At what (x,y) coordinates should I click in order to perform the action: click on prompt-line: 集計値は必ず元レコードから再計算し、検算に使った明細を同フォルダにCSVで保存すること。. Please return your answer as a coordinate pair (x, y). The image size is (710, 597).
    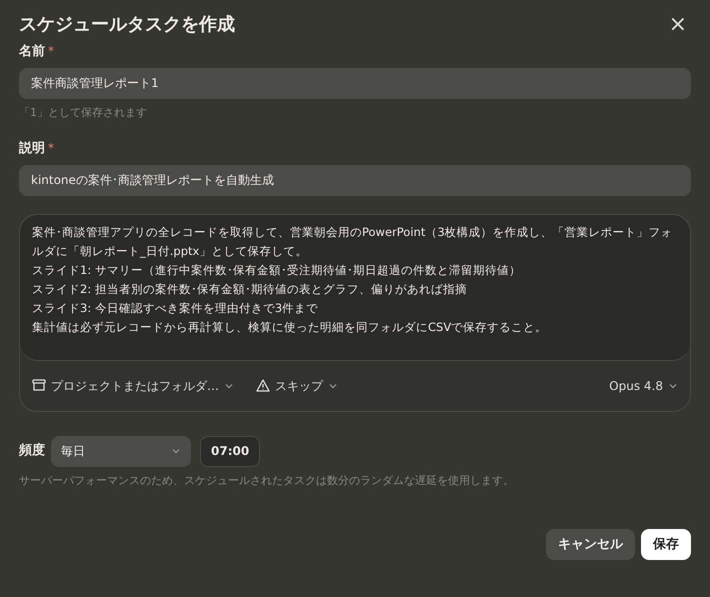
    Looking at the image, I should click on (290, 327).